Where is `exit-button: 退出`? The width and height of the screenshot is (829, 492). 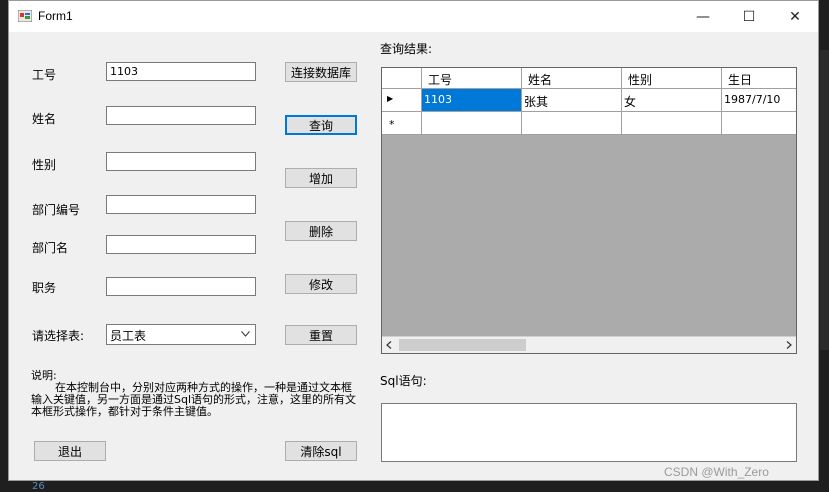
exit-button: 退出 is located at coordinates (70, 451).